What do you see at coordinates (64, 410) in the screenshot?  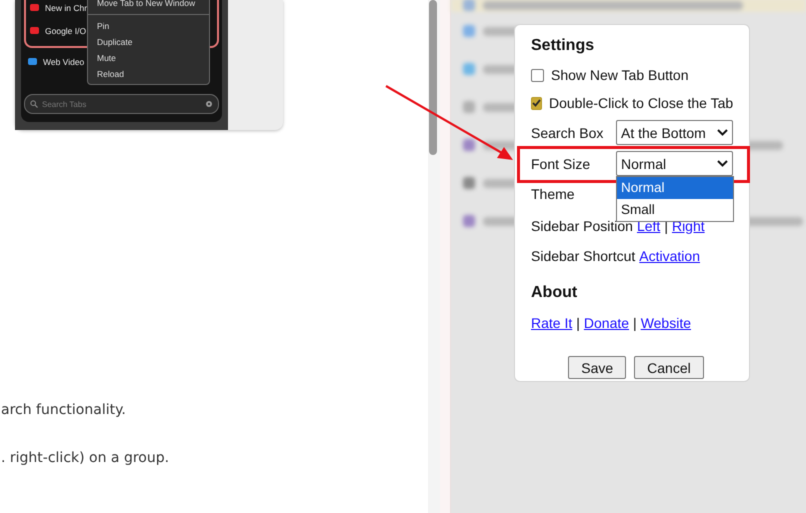 I see `paragraph: arch functionality.` at bounding box center [64, 410].